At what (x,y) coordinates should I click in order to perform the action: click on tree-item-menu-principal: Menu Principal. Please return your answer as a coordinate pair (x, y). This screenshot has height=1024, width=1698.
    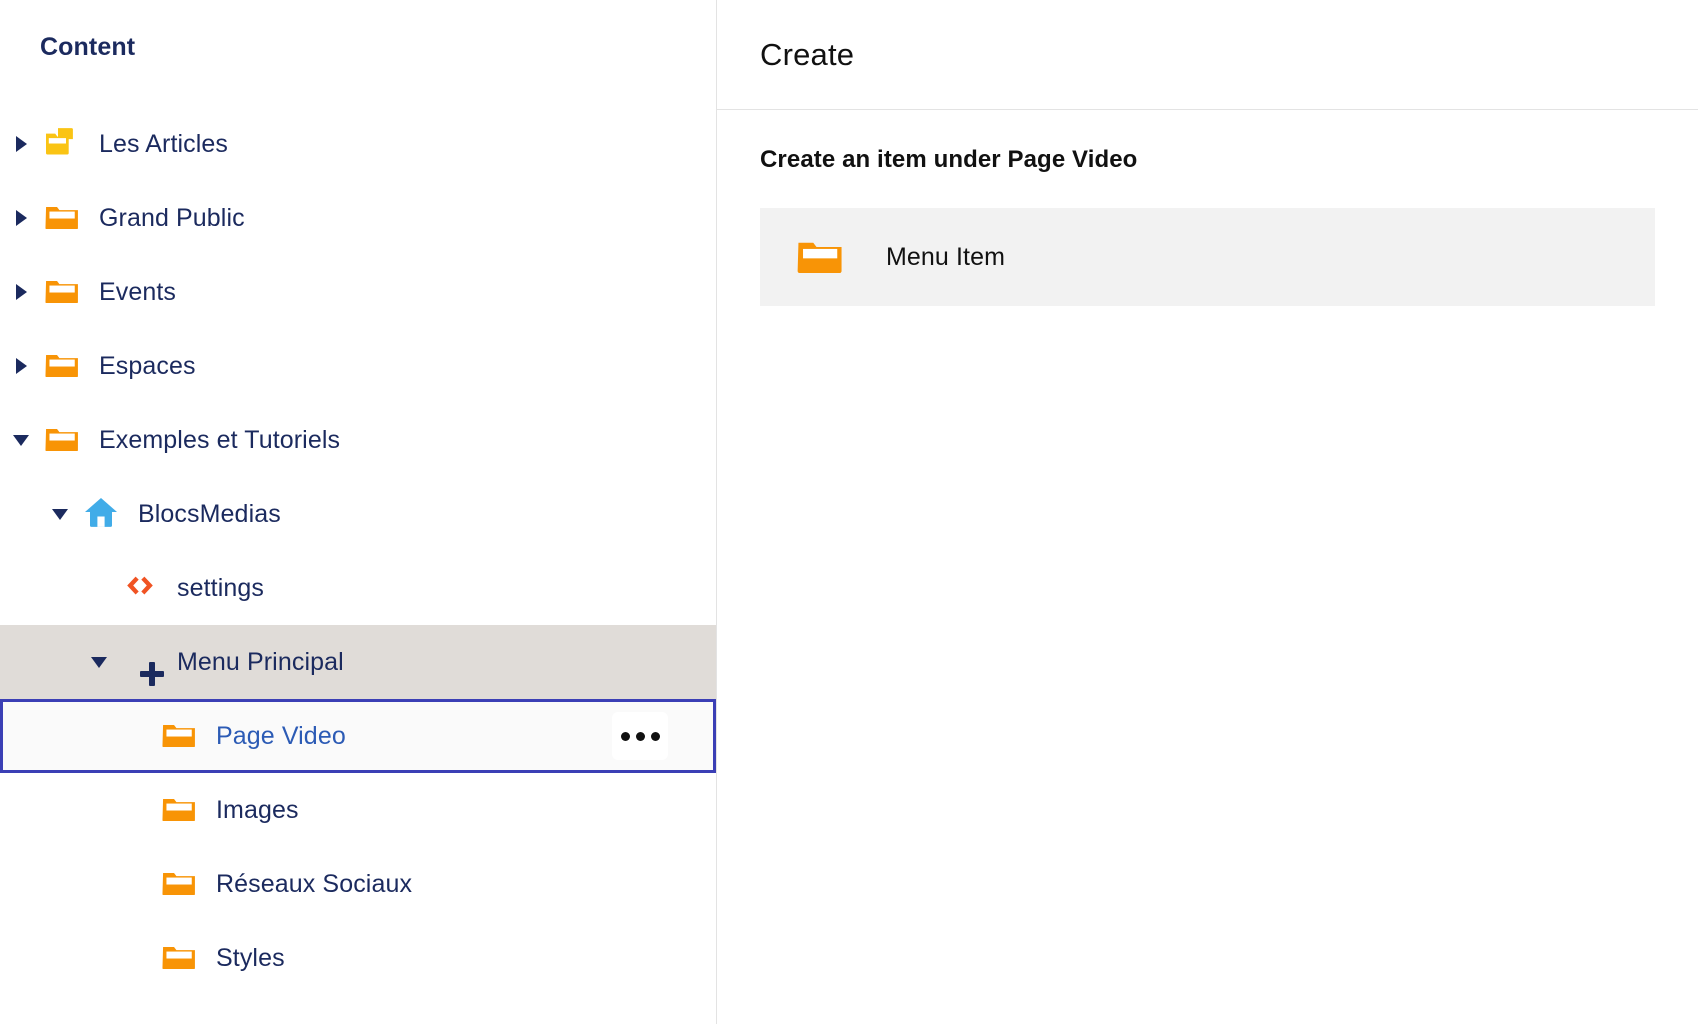
    Looking at the image, I should click on (358, 662).